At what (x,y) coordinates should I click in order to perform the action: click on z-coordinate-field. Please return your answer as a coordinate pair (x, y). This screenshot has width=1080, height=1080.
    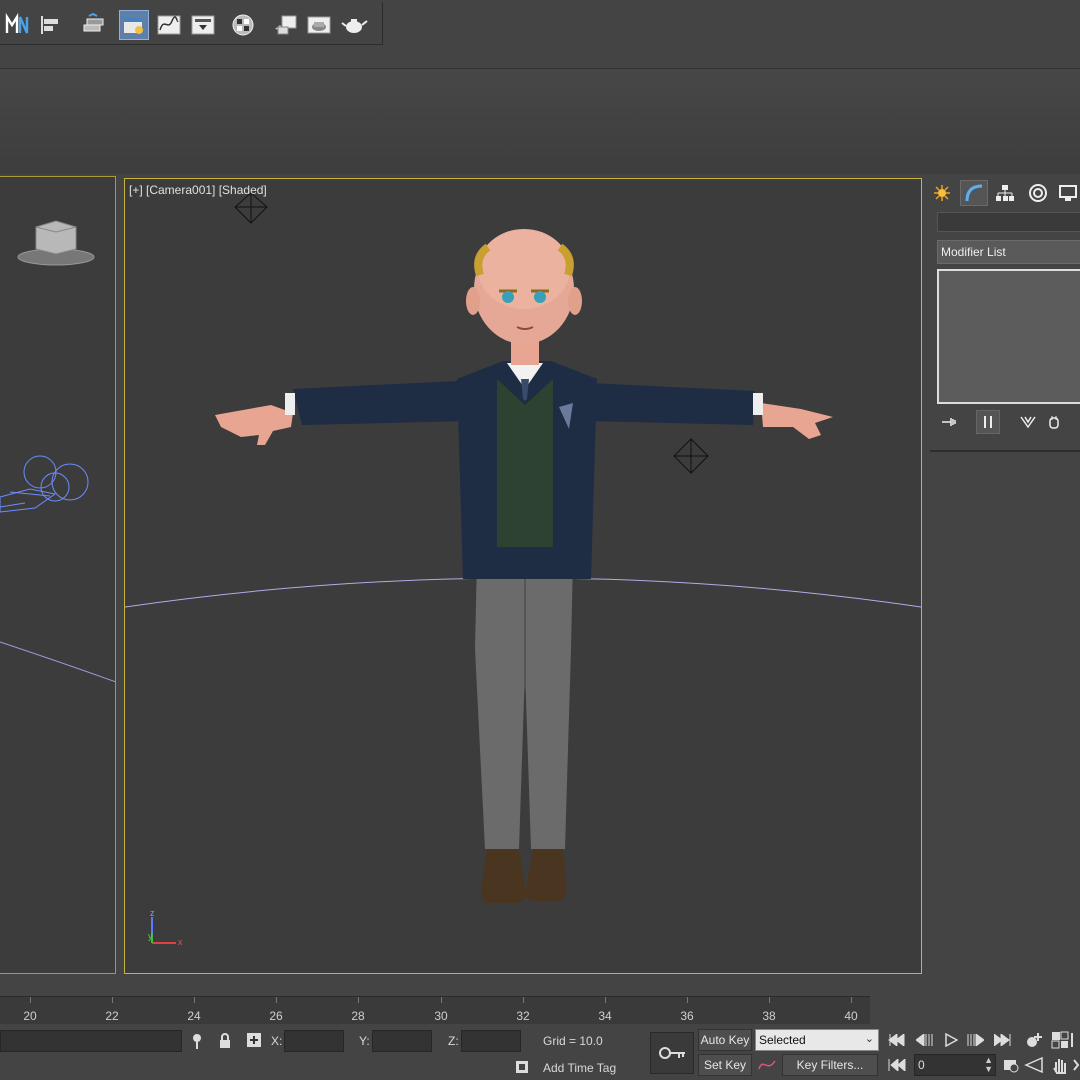
    Looking at the image, I should click on (491, 1041).